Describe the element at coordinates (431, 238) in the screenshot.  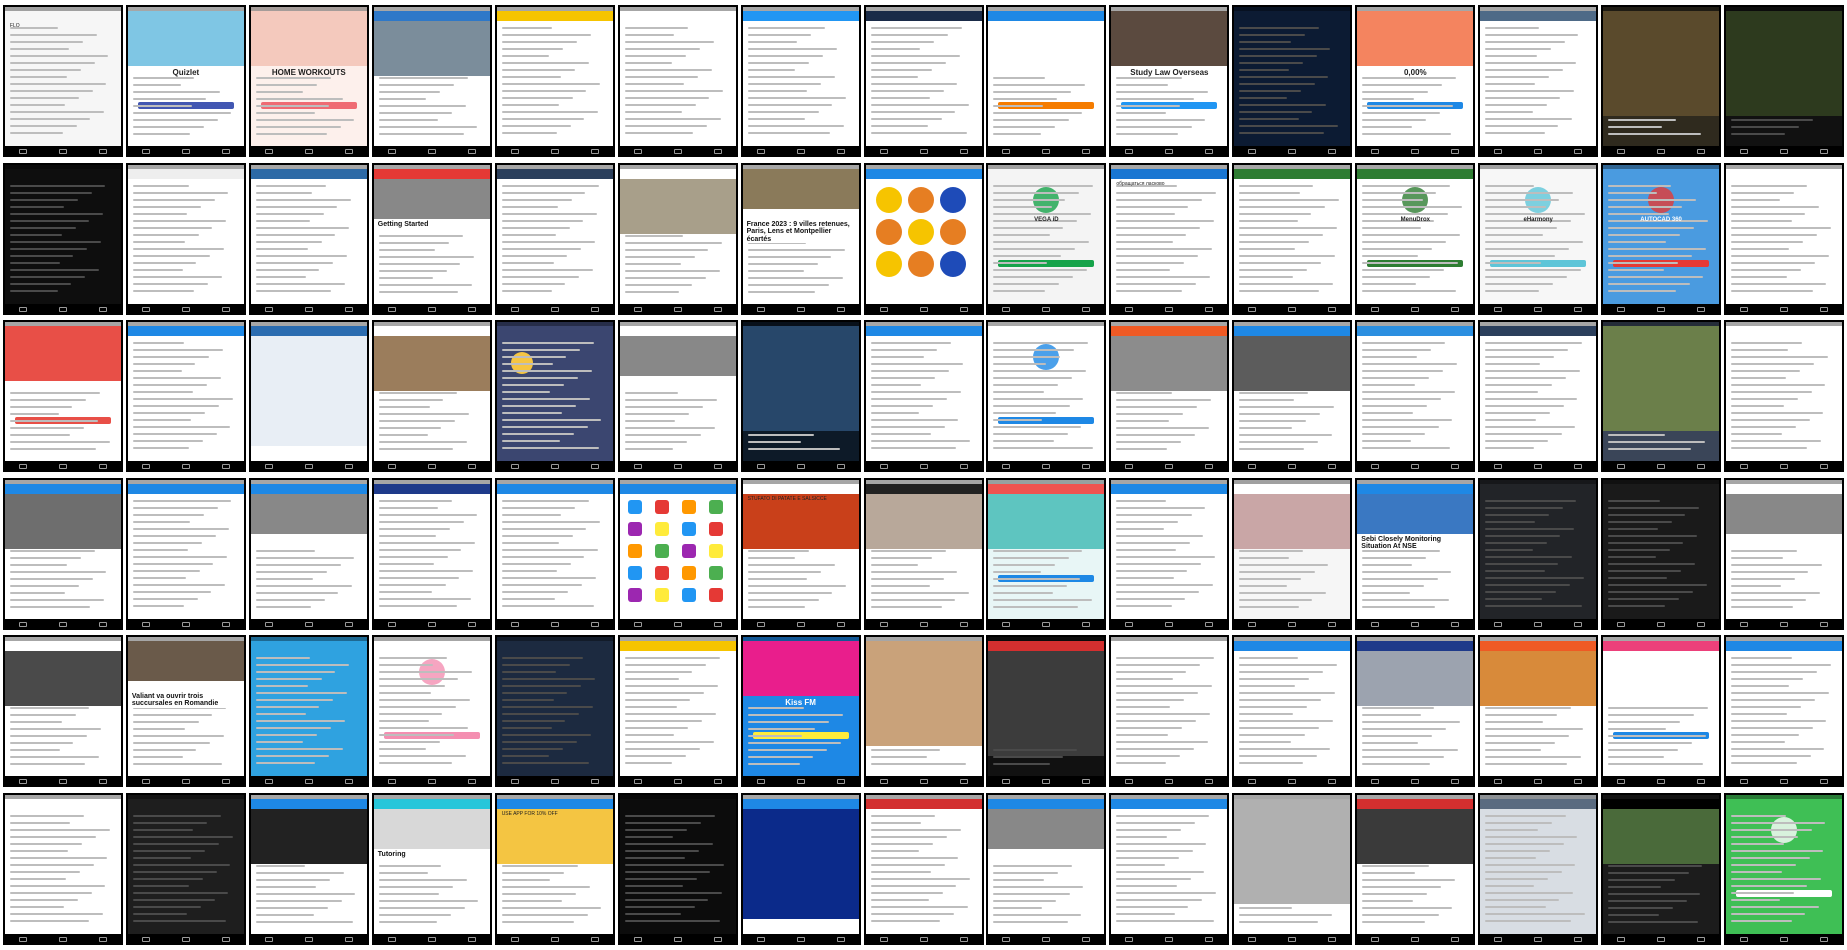
I see `app-screenshot-tile: Getting Started` at that location.